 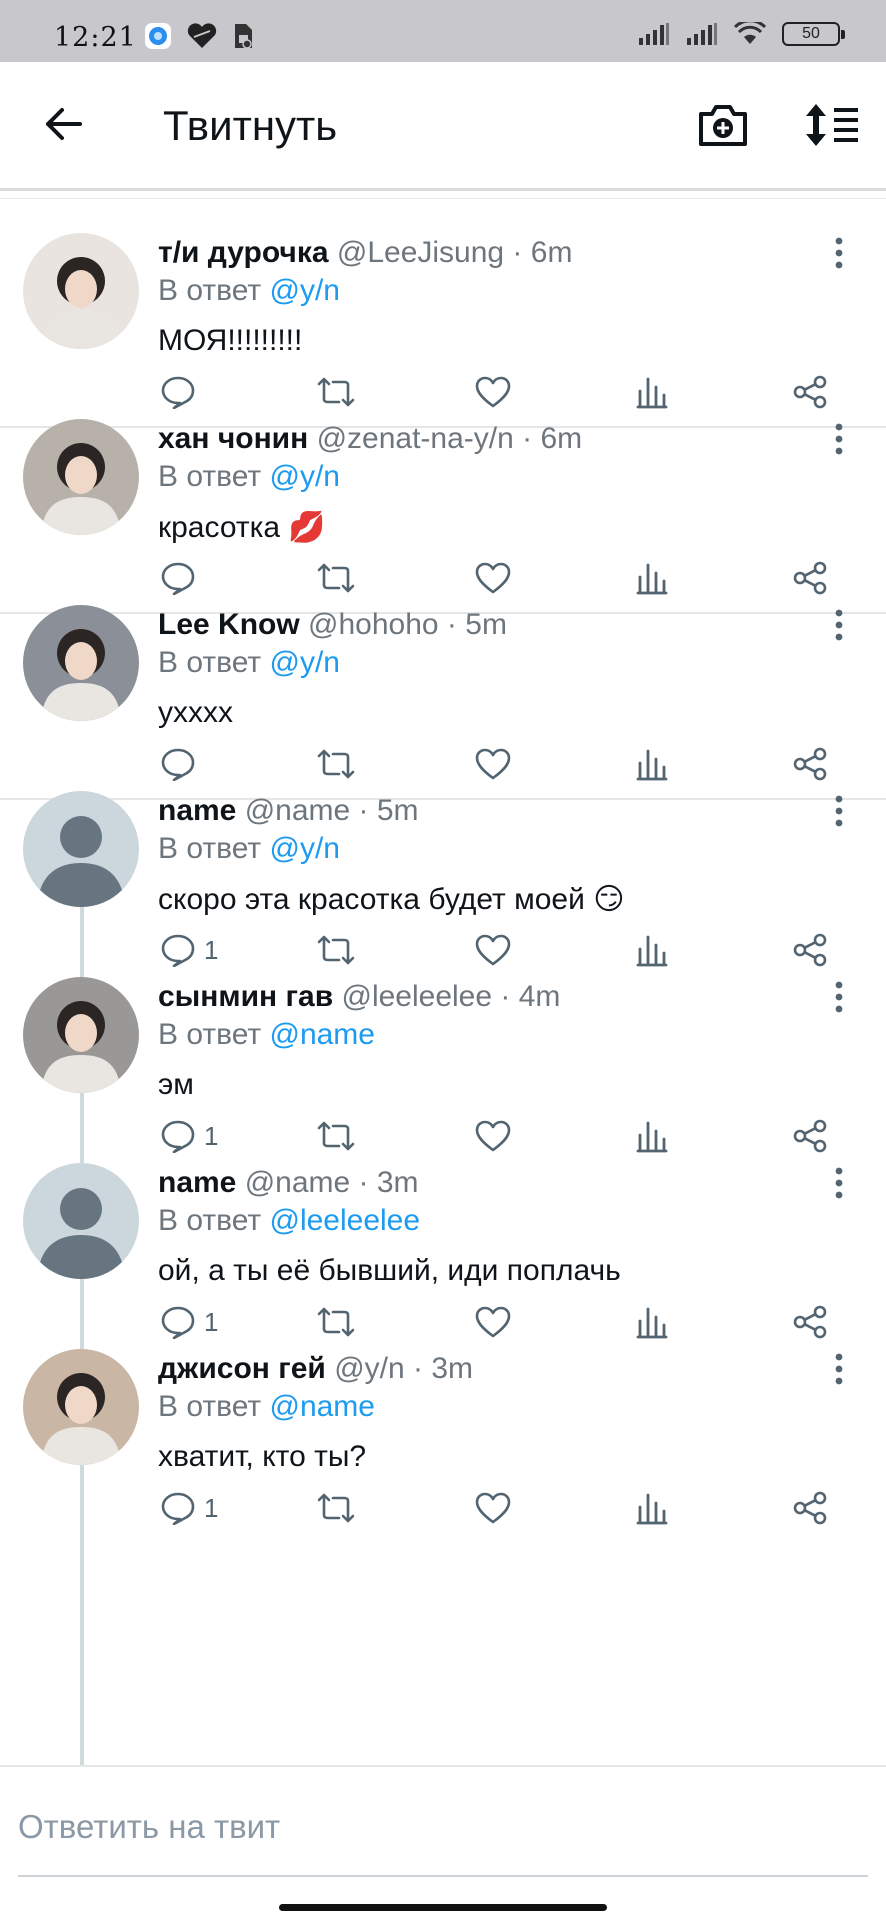 I want to click on handle-and-time: @LeeJisung · 6m, so click(x=454, y=252).